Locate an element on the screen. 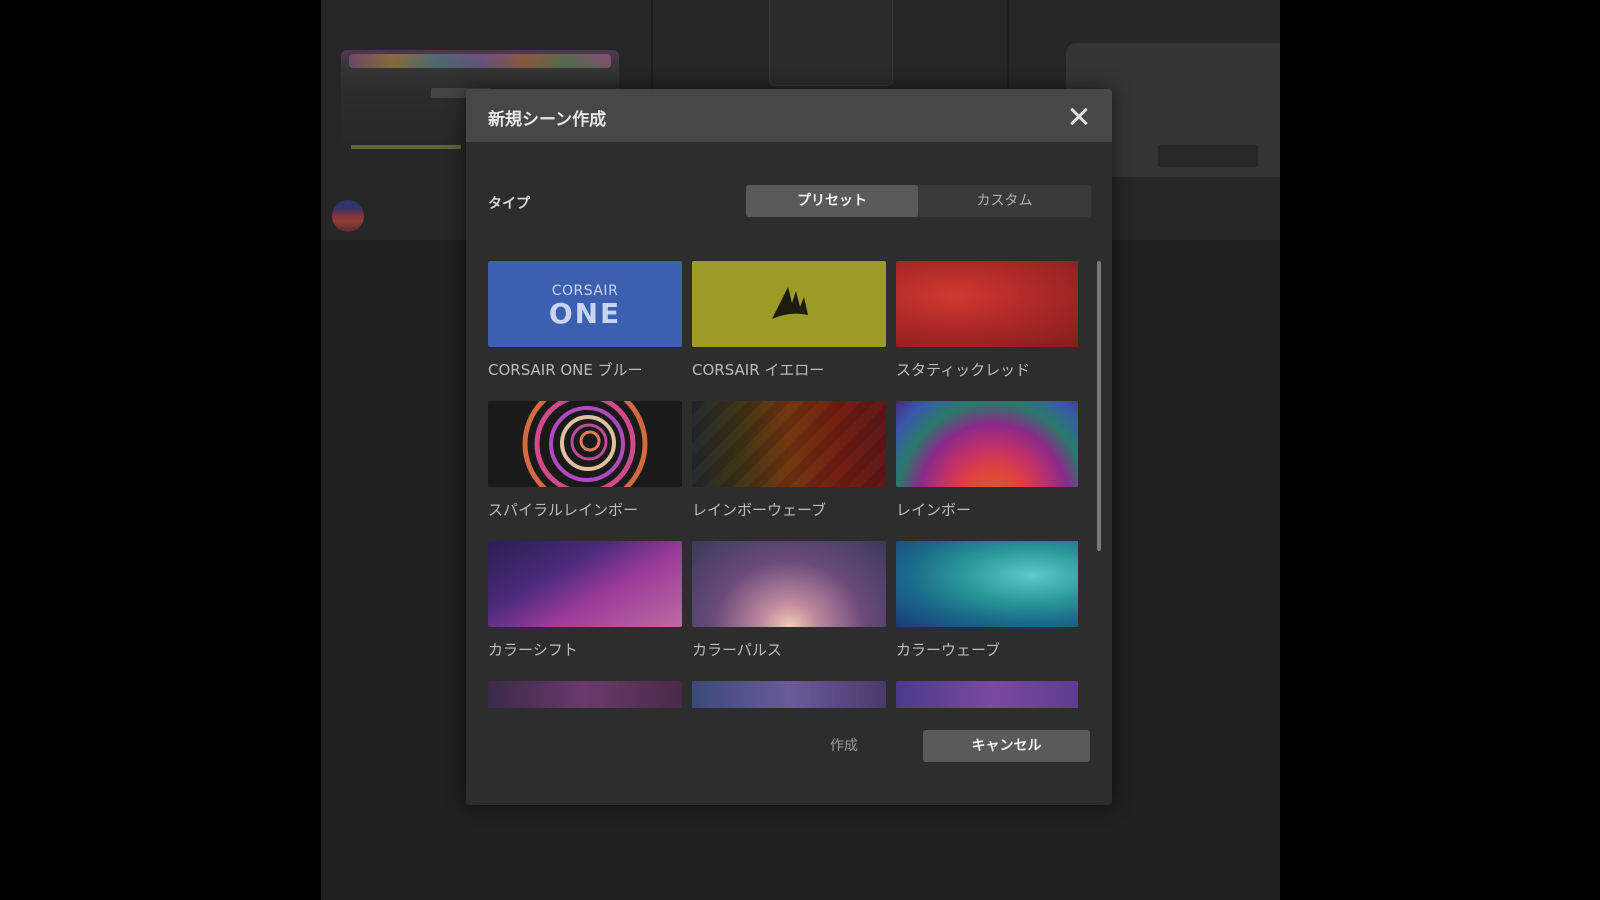  tab-custom: カスタム is located at coordinates (1004, 201).